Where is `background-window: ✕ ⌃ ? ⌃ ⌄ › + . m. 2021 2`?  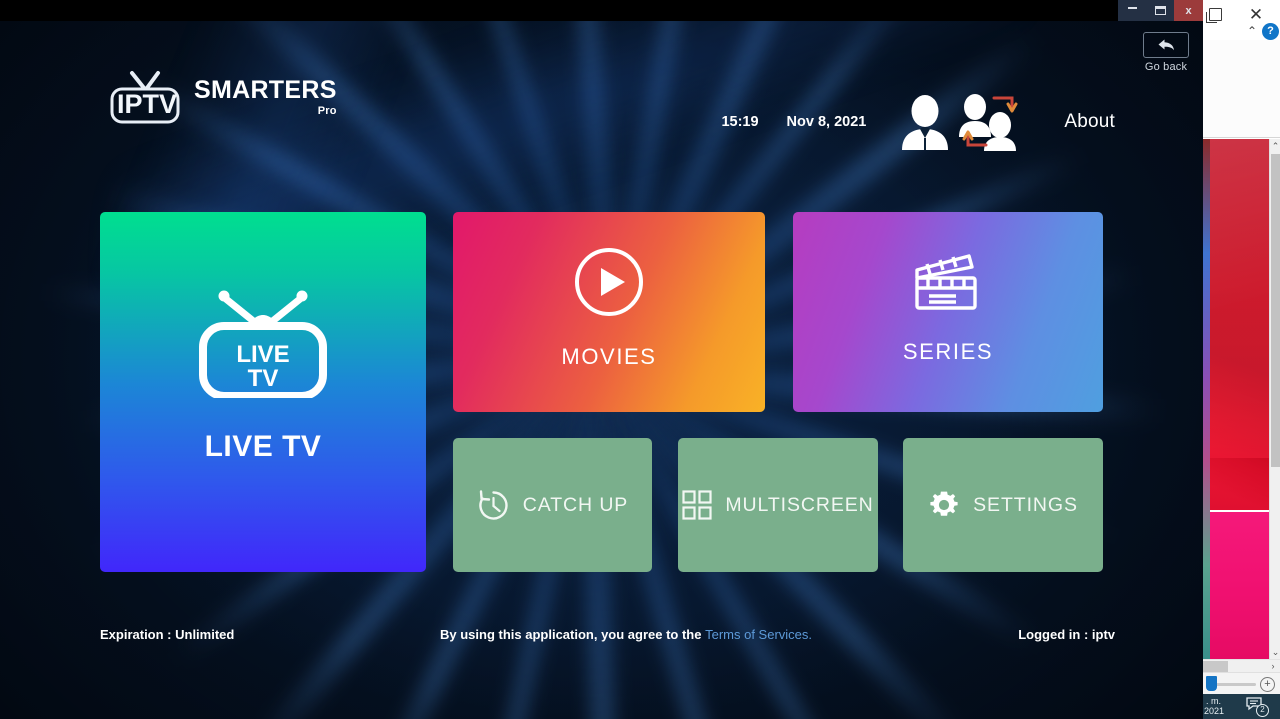
background-window: ✕ ⌃ ? ⌃ ⌄ › + . m. 2021 2 is located at coordinates (1241, 359).